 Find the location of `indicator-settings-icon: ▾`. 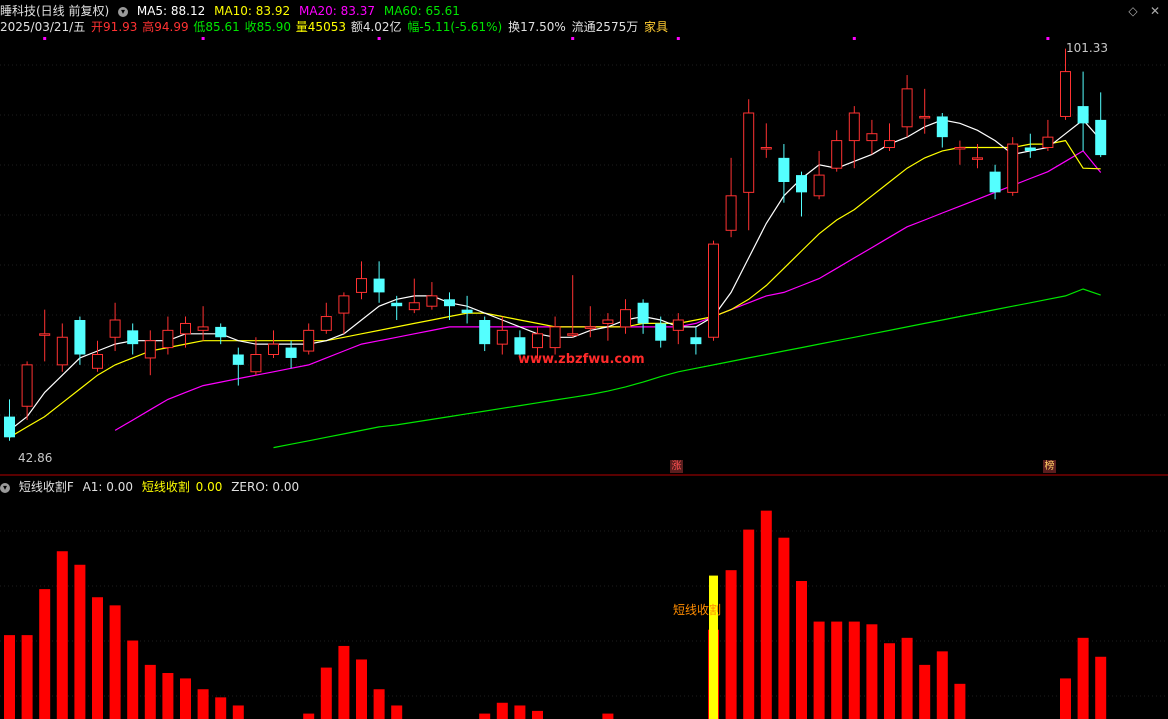

indicator-settings-icon: ▾ is located at coordinates (5, 487).